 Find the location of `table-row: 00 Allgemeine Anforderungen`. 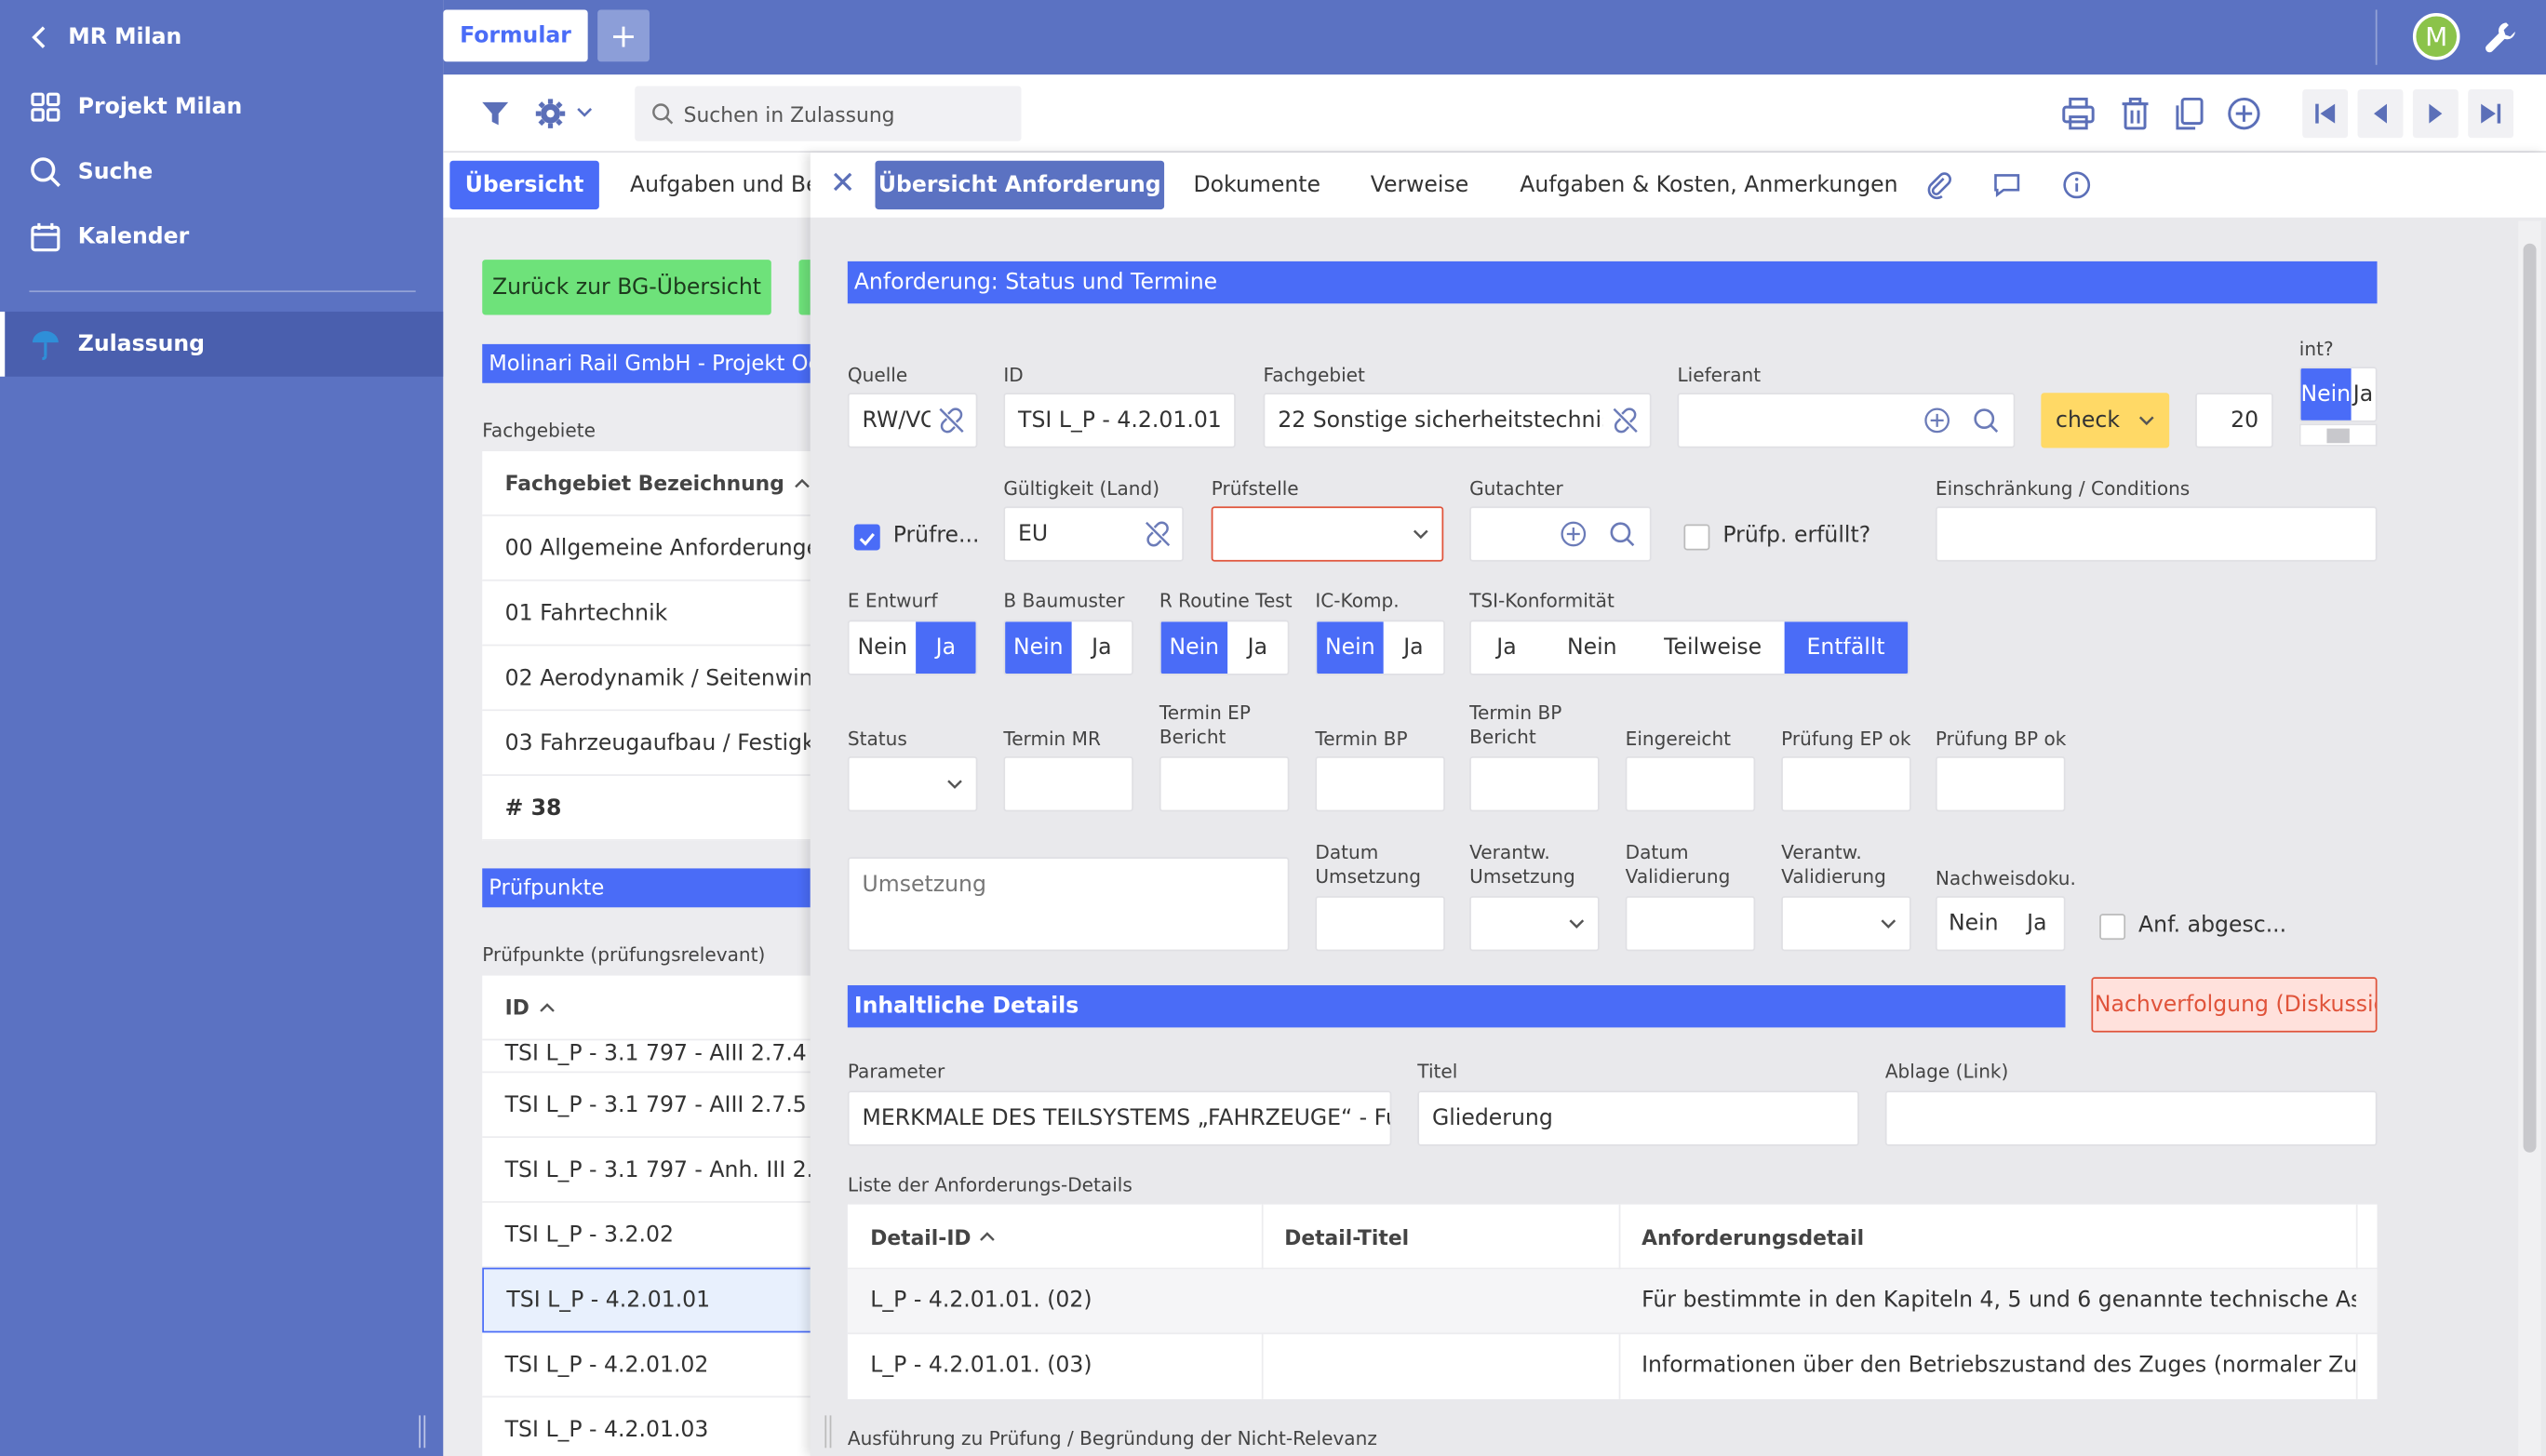

table-row: 00 Allgemeine Anforderungen is located at coordinates (650, 548).